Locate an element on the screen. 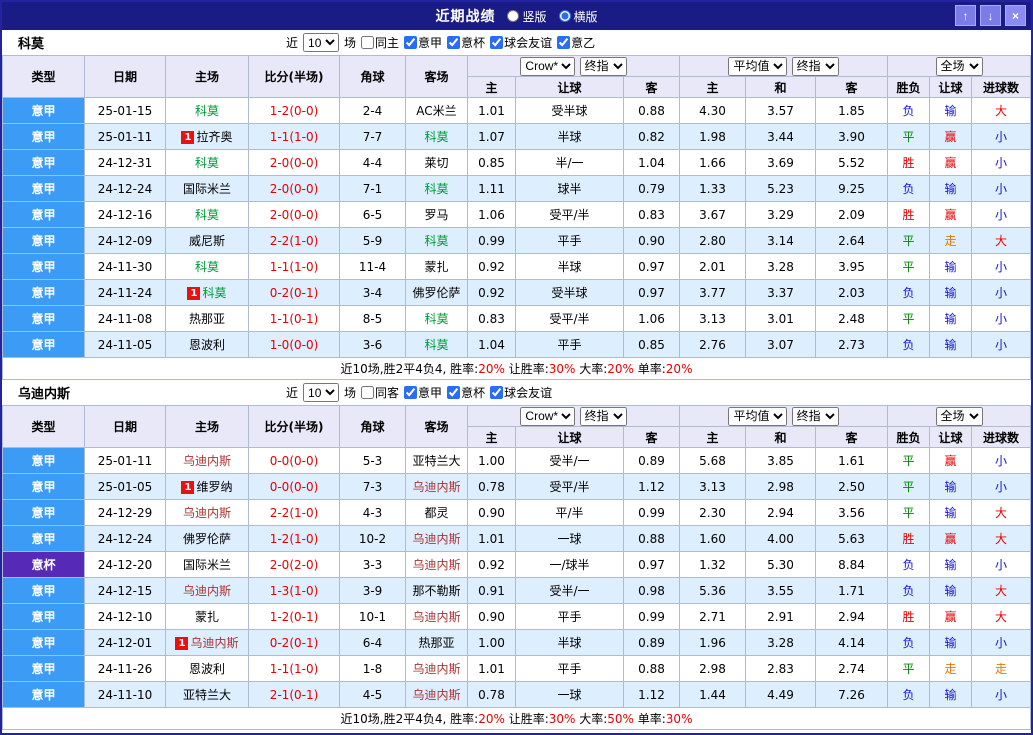  checkbox-同主 is located at coordinates (368, 42).